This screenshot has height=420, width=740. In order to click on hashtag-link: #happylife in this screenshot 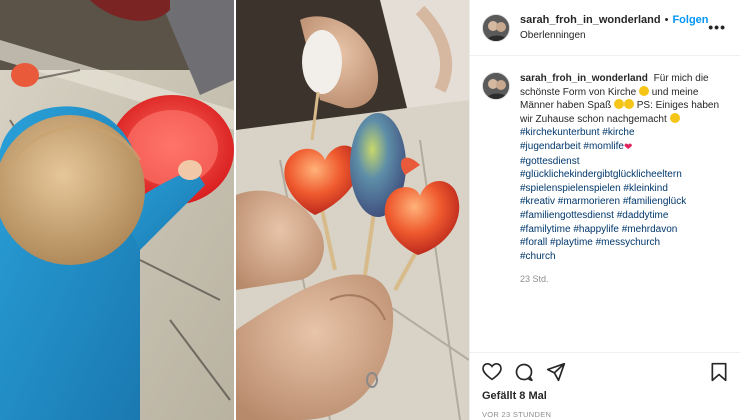, I will do `click(596, 229)`.